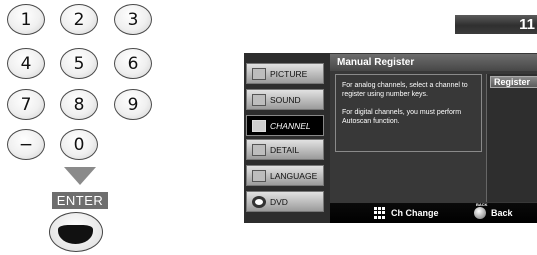  What do you see at coordinates (26, 104) in the screenshot?
I see `key-7: 7` at bounding box center [26, 104].